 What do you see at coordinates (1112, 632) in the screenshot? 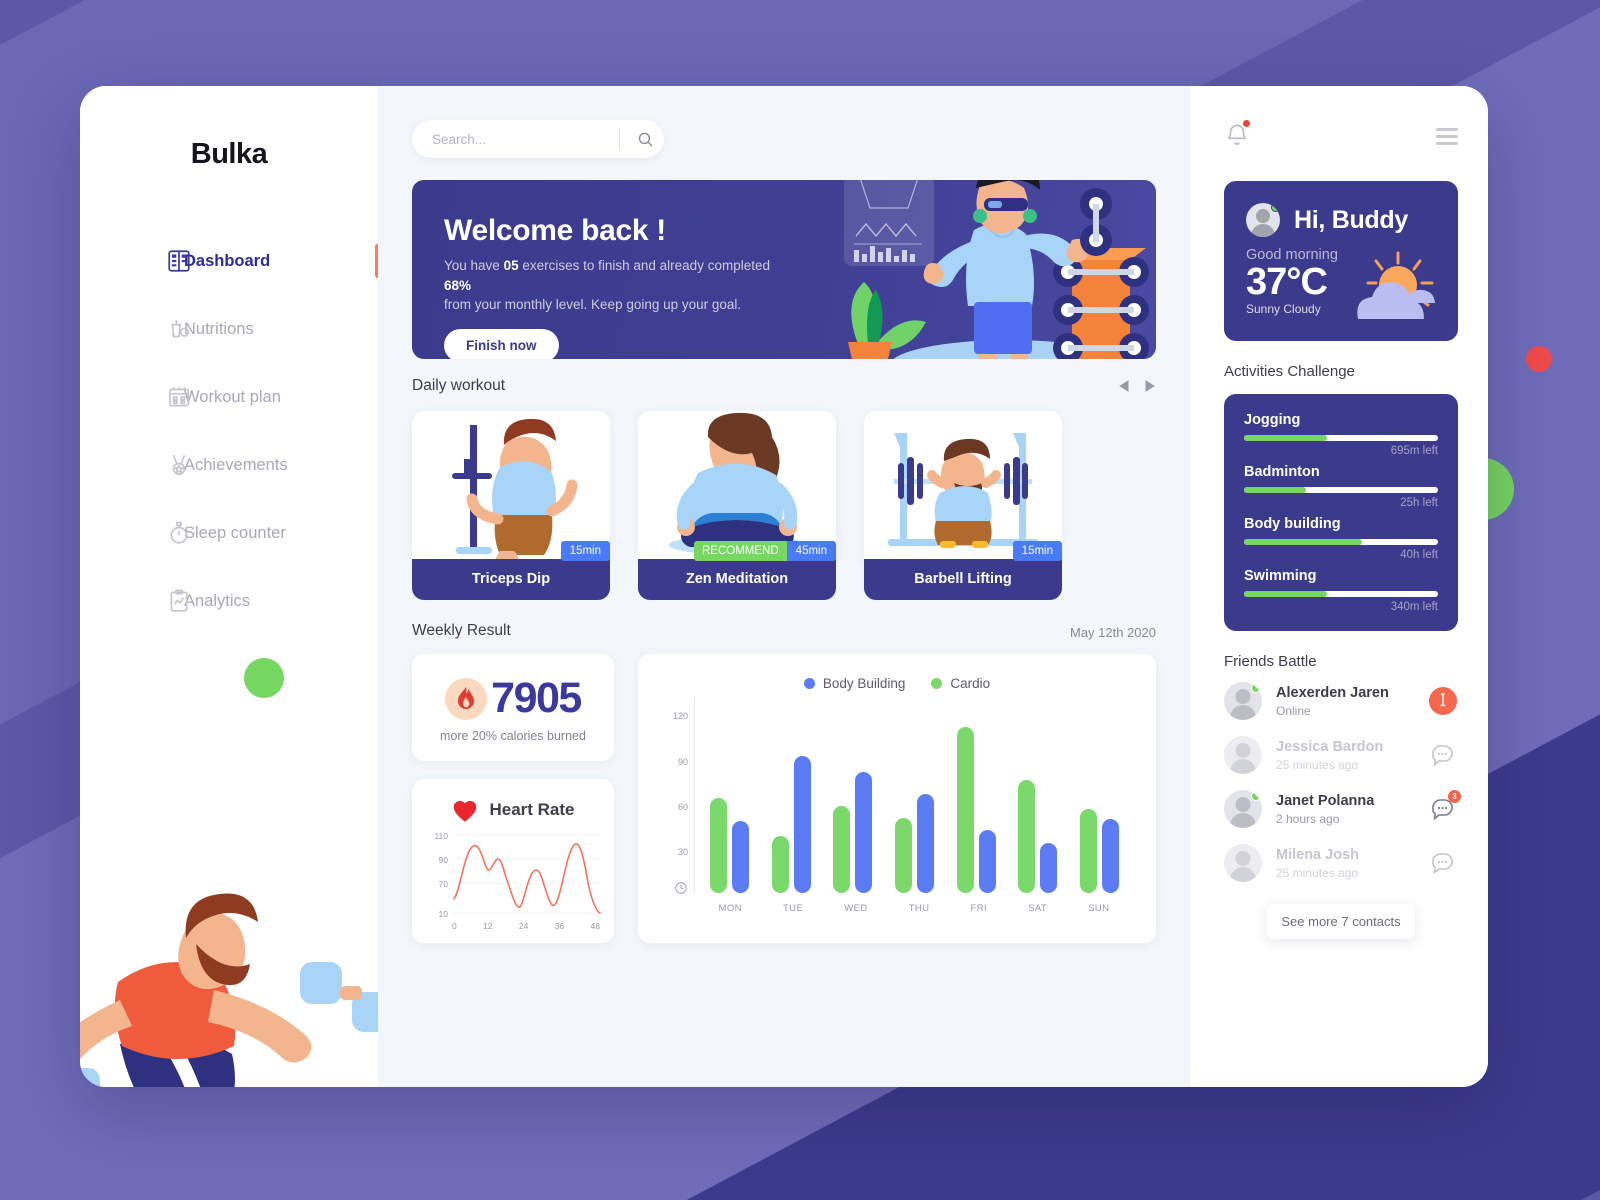
I see `weekly-result-date: May 12th 2020` at bounding box center [1112, 632].